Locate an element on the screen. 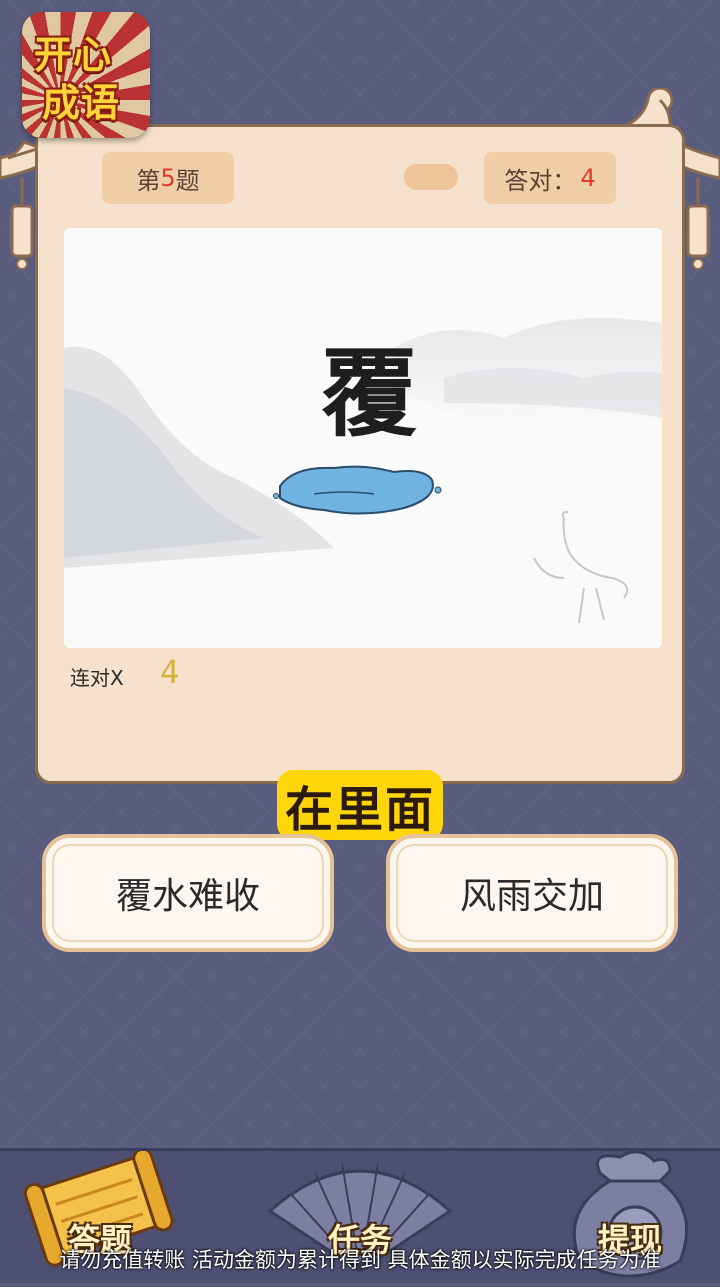 This screenshot has width=720, height=1287. puzzle-character: 覆 is located at coordinates (369, 393).